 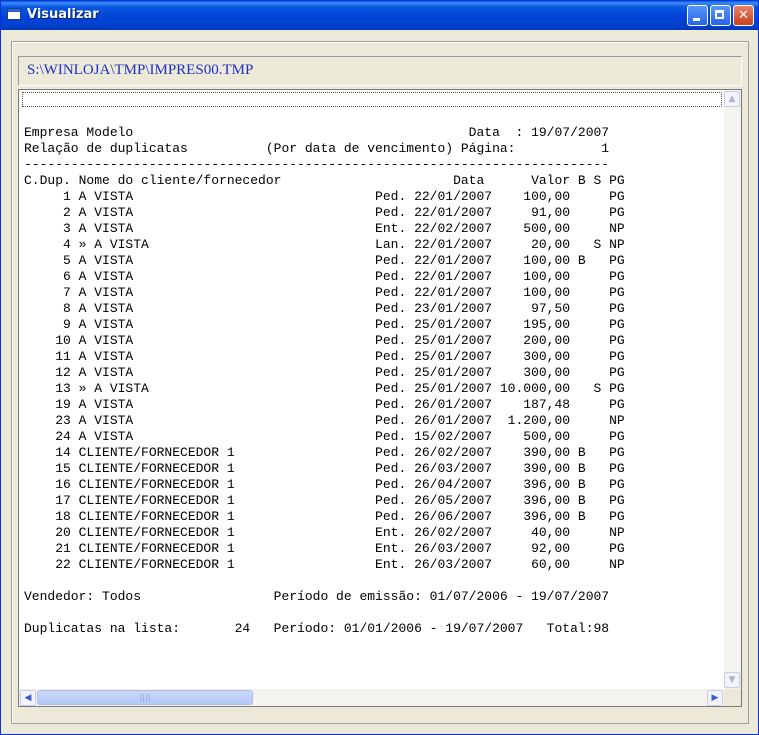 I want to click on window-app-icon, so click(x=14, y=14).